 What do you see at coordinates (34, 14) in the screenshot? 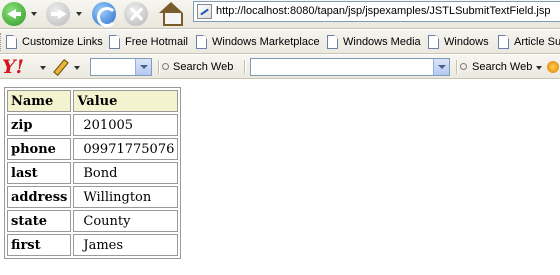
I see `back-dropdown-icon` at bounding box center [34, 14].